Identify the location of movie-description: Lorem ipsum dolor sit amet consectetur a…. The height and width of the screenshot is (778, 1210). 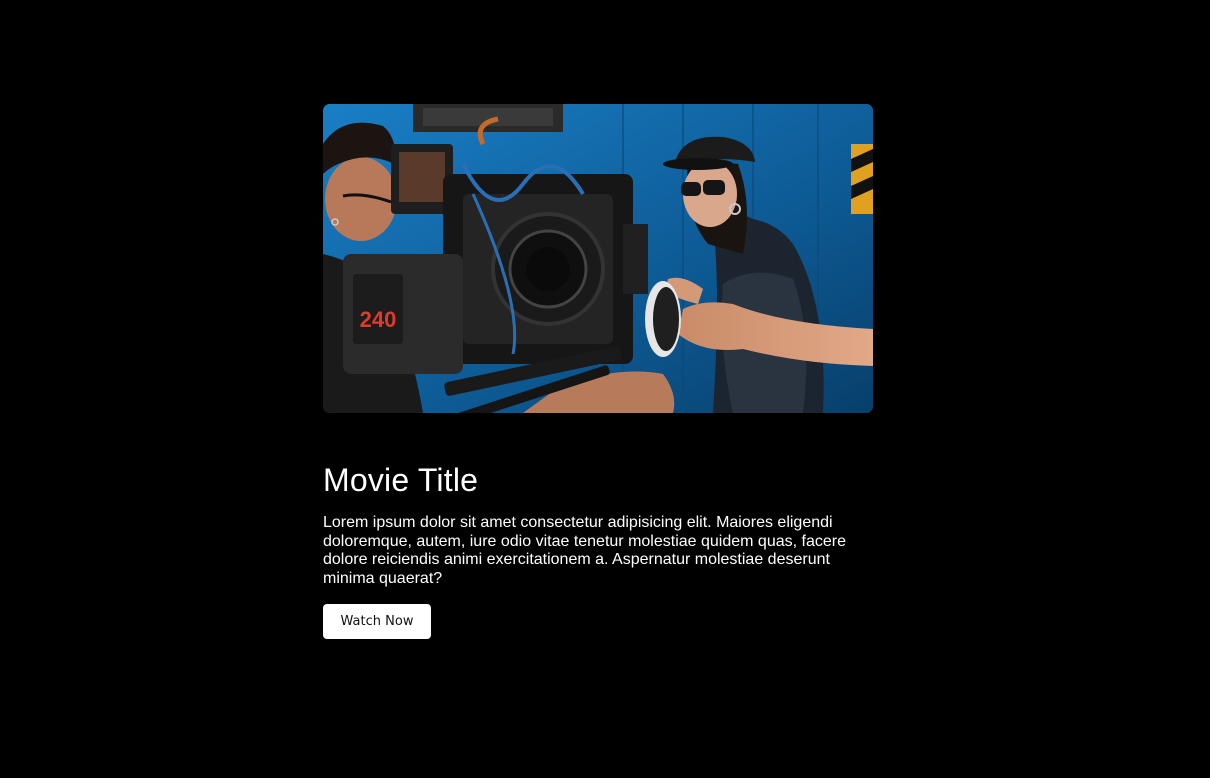
(584, 550).